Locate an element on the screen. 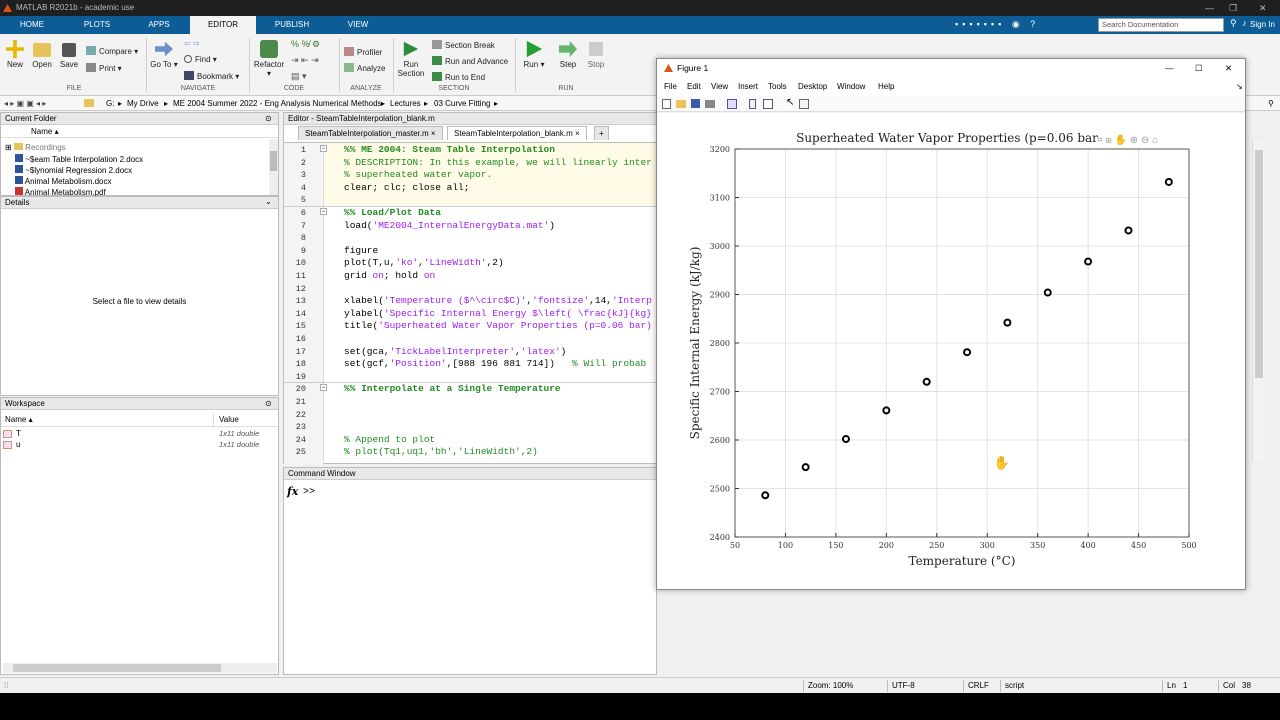  line-number: 23 is located at coordinates (295, 427).